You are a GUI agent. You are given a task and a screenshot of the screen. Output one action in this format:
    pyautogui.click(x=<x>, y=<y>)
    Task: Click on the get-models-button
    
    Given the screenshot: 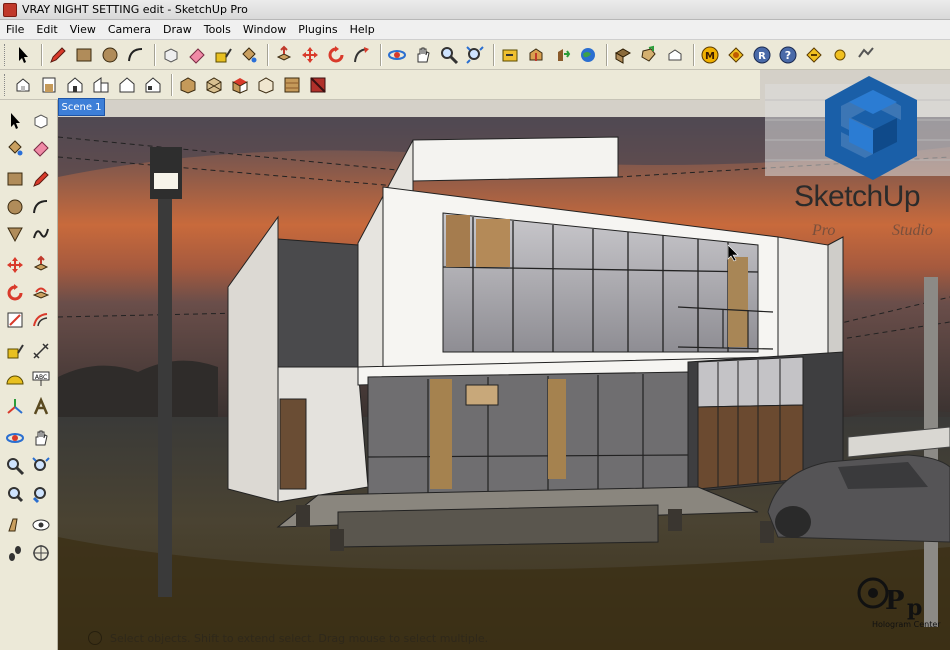 What is the action you would take?
    pyautogui.click(x=536, y=55)
    